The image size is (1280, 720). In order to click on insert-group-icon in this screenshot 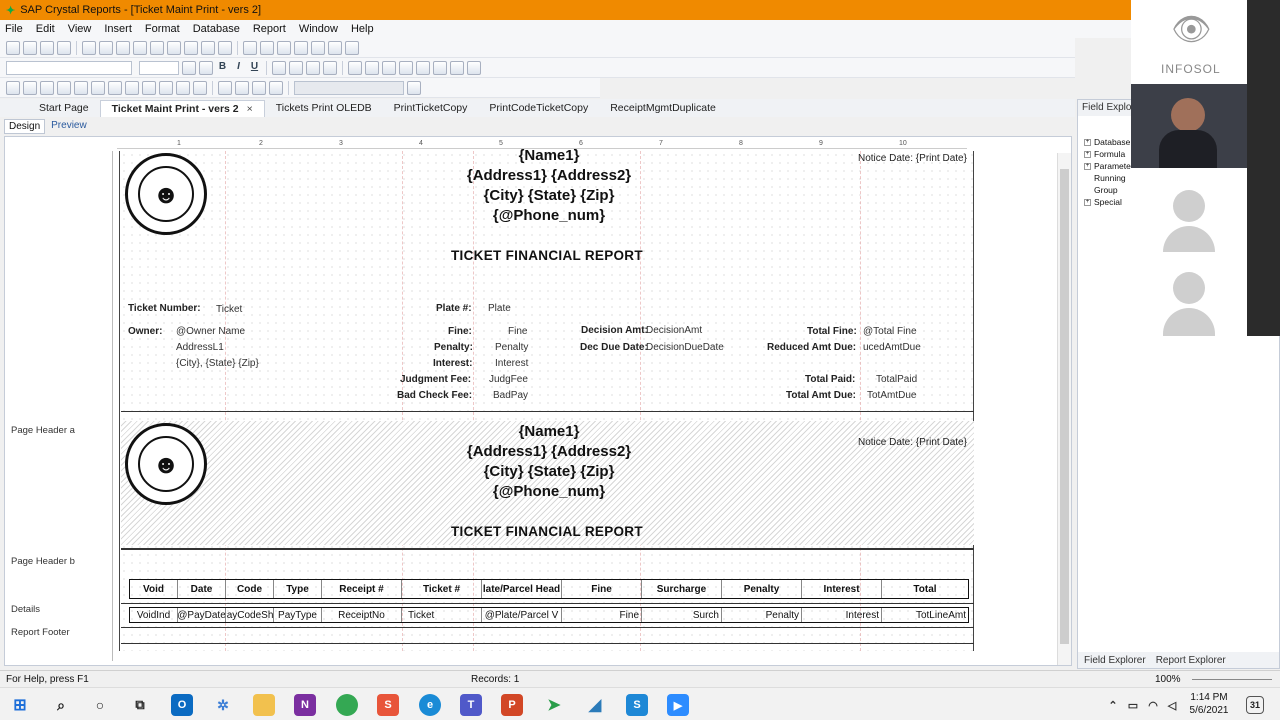, I will do `click(30, 87)`.